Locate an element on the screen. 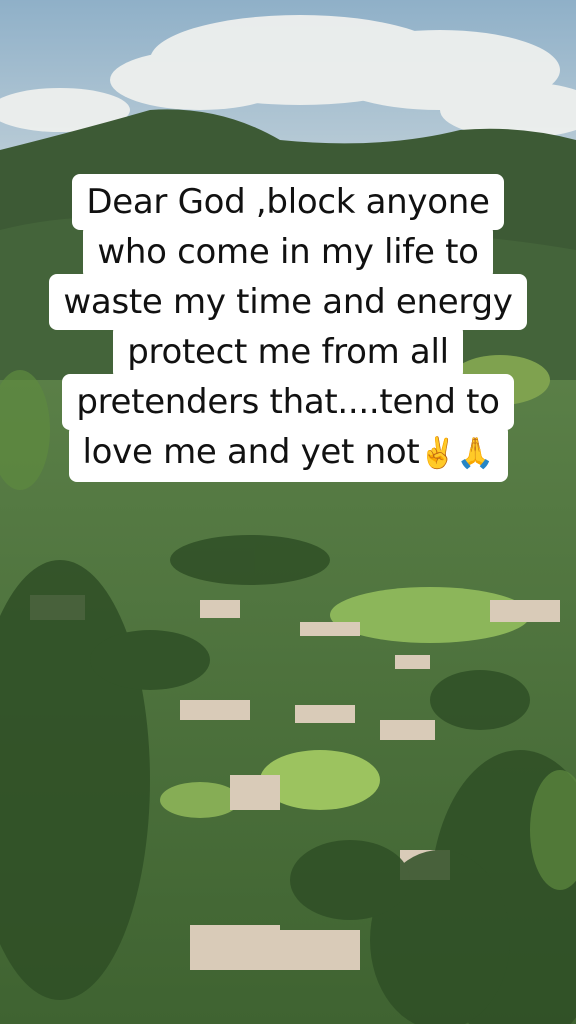 The image size is (576, 1024). caption-line-2: who come in my life to is located at coordinates (288, 252).